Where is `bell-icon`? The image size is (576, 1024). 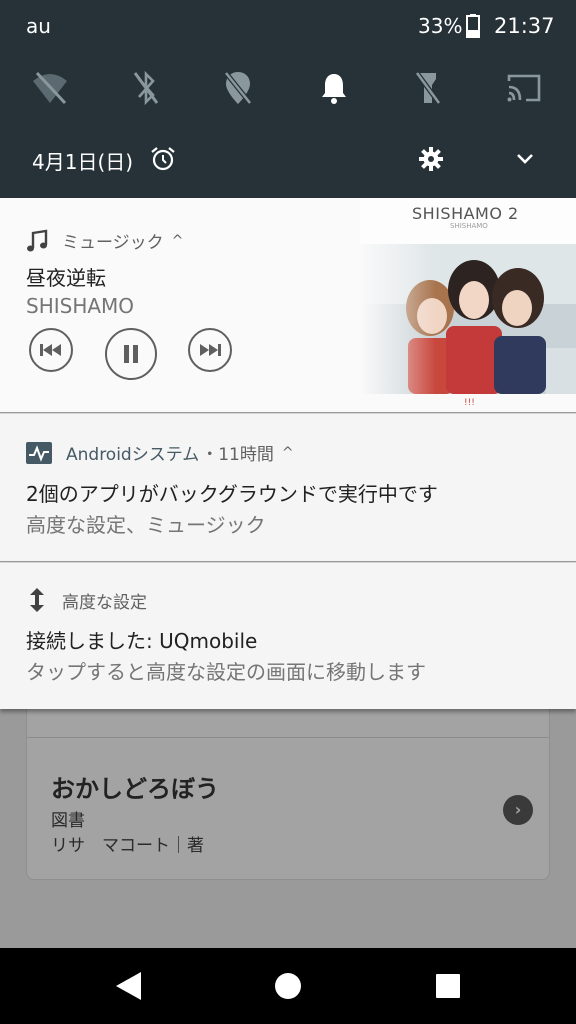 bell-icon is located at coordinates (334, 88).